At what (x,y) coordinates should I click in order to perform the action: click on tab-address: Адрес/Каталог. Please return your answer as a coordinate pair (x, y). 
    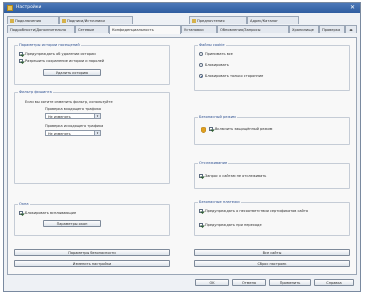
    Looking at the image, I should click on (273, 20).